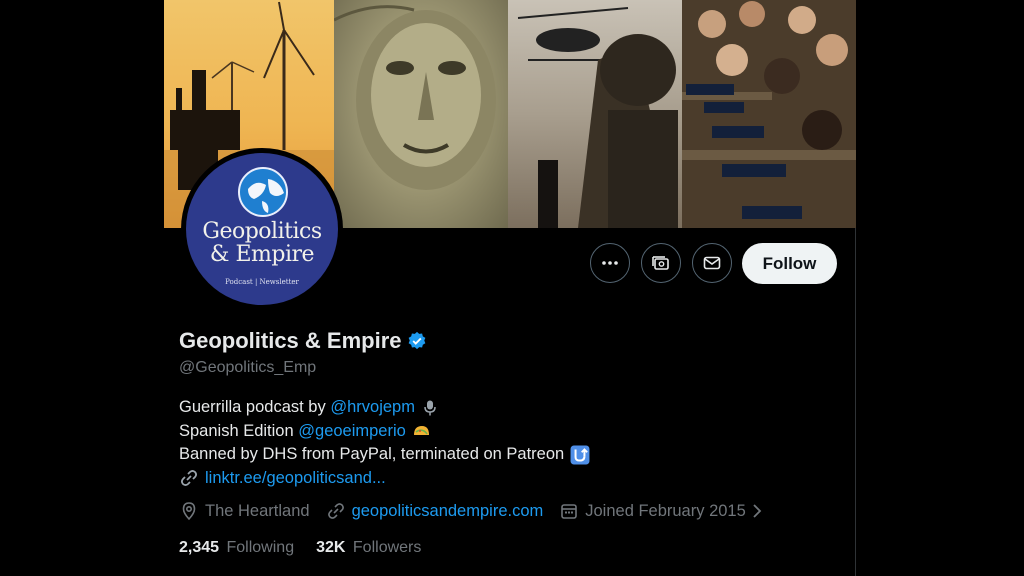  Describe the element at coordinates (257, 510) in the screenshot. I see `location-text: The Heartland` at that location.